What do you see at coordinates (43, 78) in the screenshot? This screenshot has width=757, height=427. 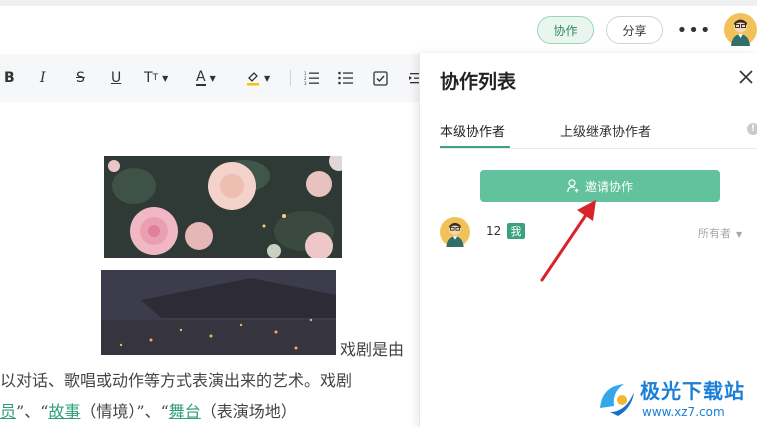 I see `italic-button: I` at bounding box center [43, 78].